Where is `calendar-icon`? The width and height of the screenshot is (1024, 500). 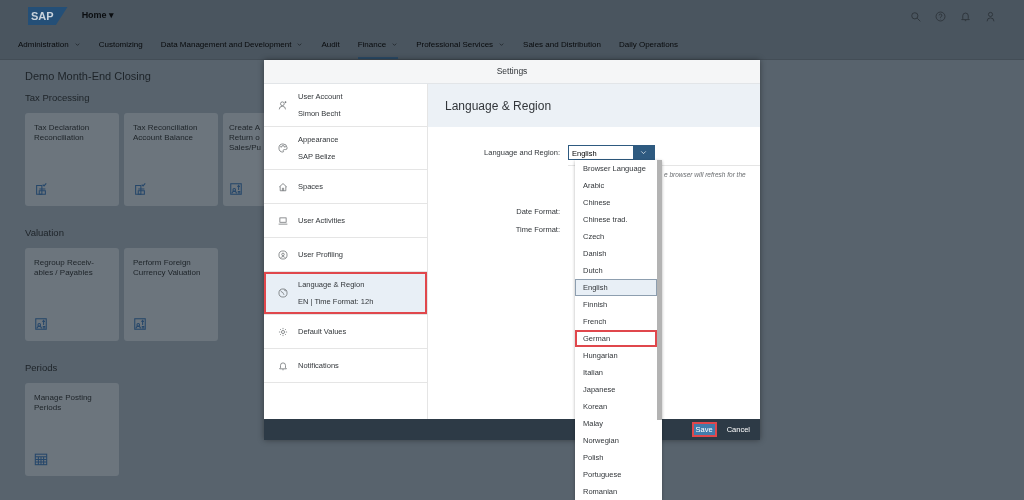 calendar-icon is located at coordinates (41, 459).